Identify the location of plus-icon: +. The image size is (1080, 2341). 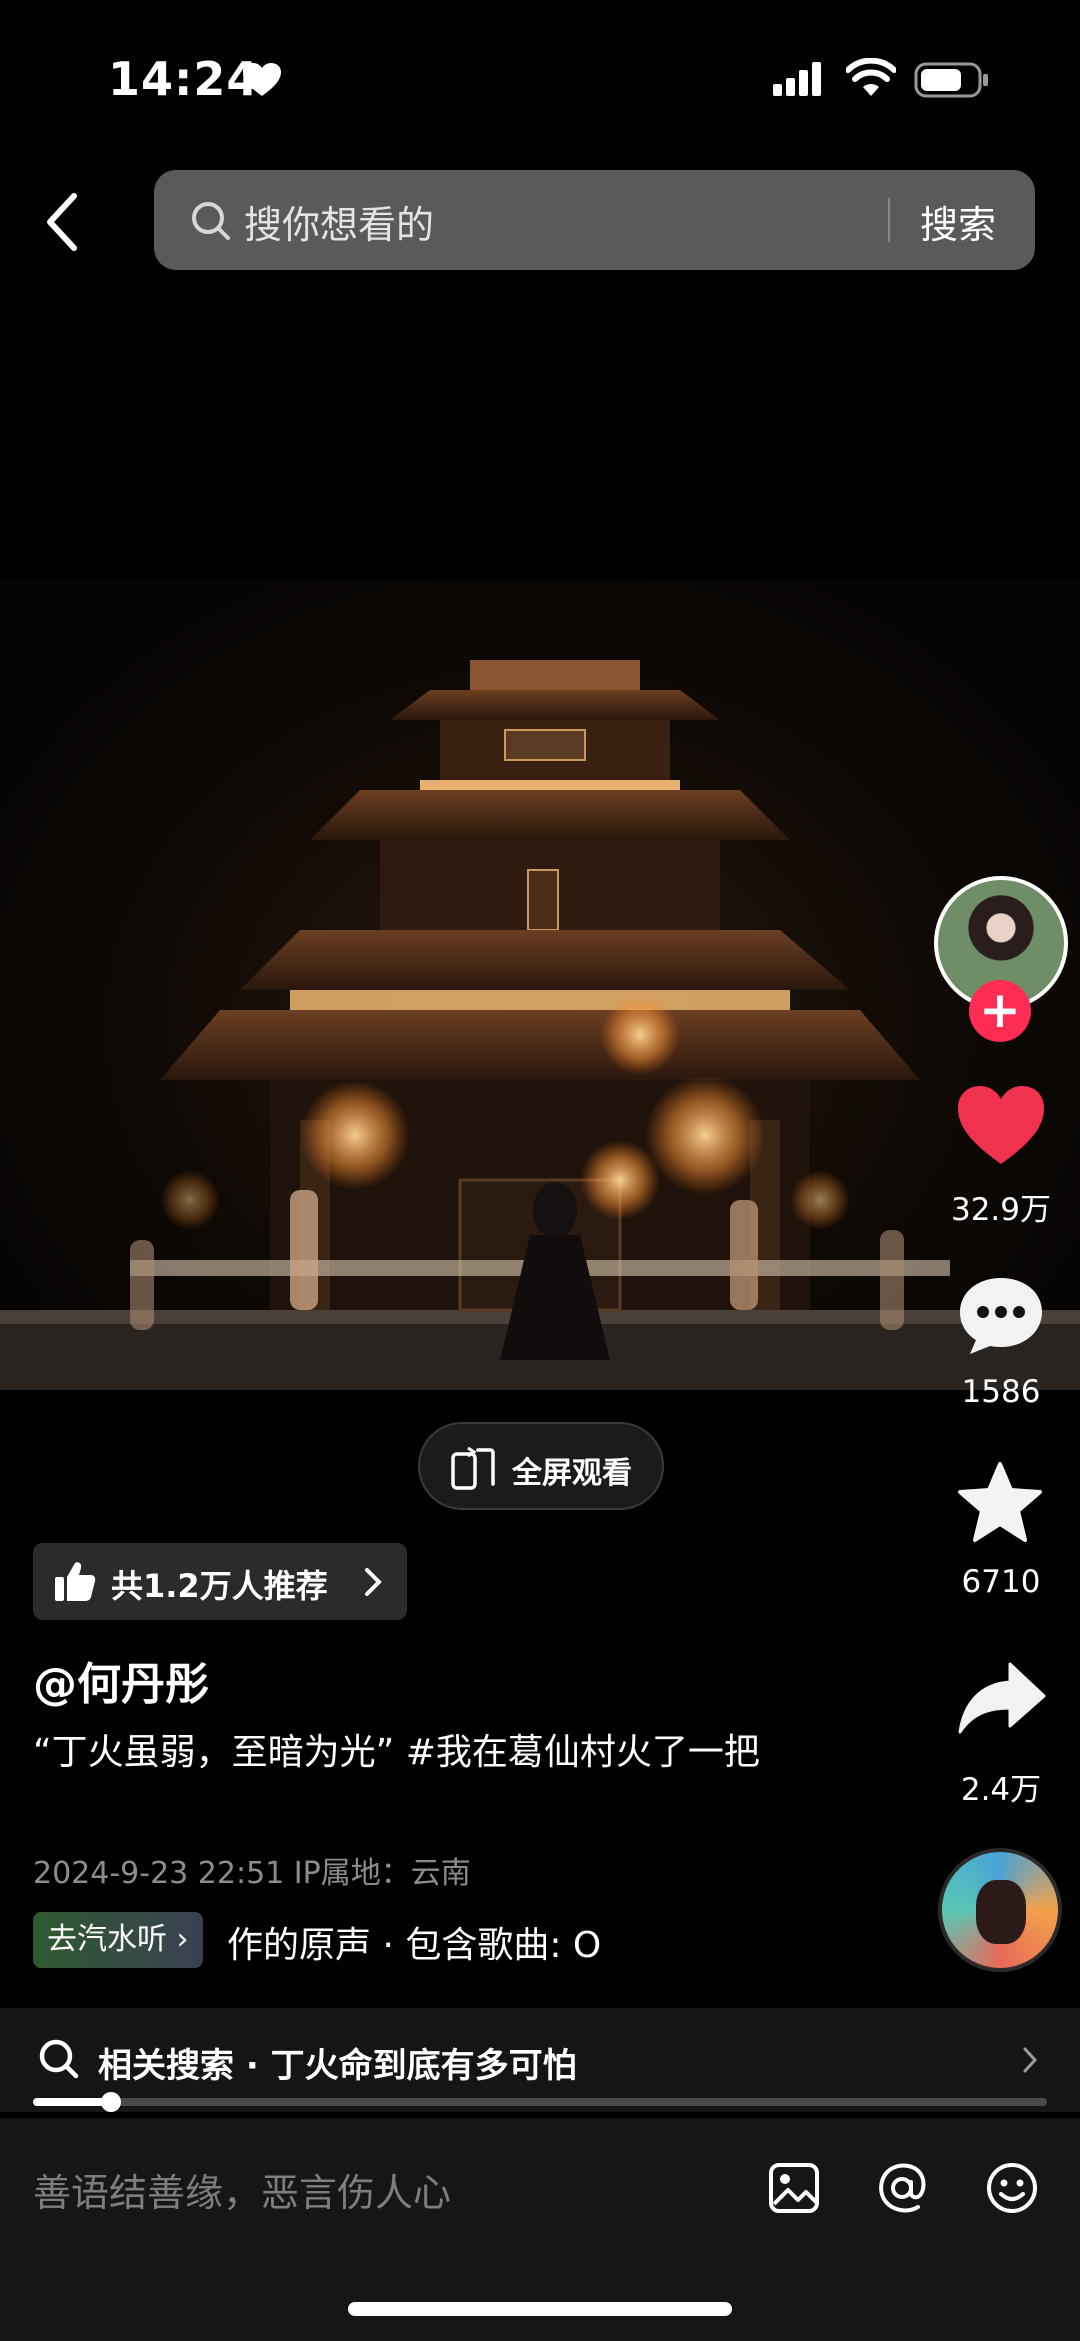
(1000, 1010).